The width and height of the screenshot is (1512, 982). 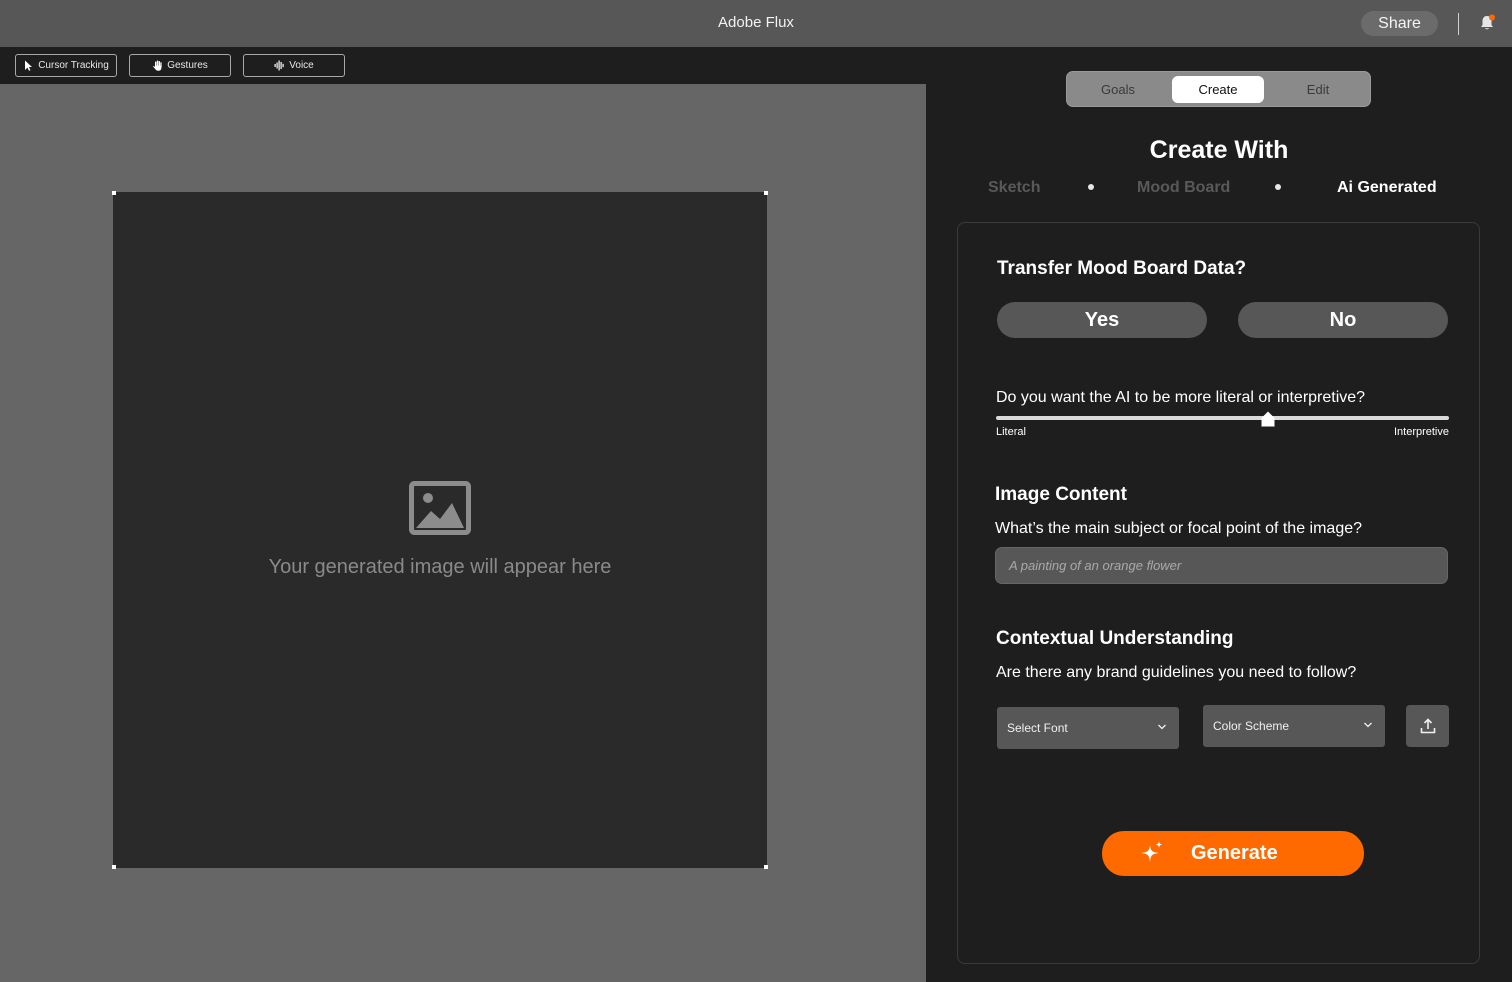 I want to click on app-title: Adobe Flux, so click(x=756, y=22).